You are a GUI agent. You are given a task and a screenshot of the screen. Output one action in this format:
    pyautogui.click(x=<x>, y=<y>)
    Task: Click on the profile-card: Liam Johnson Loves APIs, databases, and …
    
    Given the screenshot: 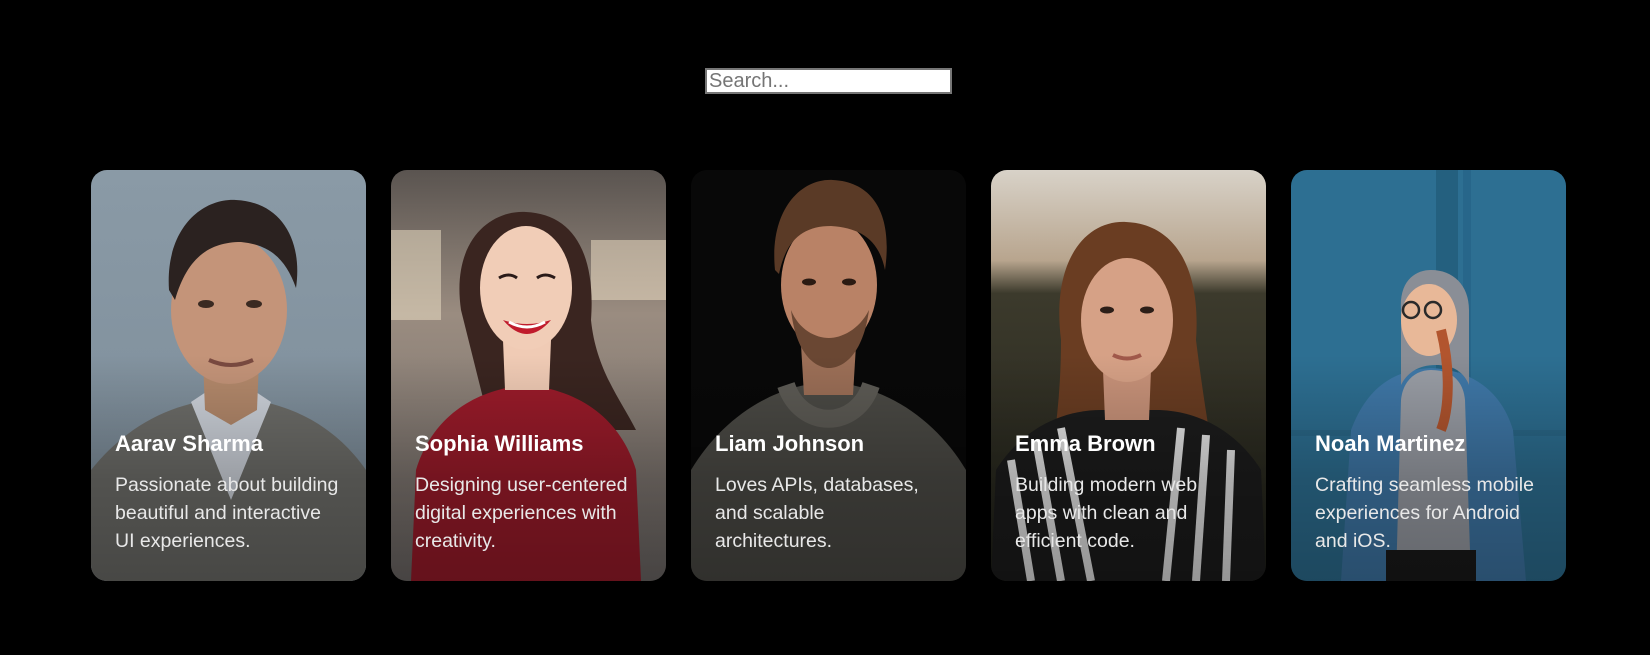 What is the action you would take?
    pyautogui.click(x=828, y=375)
    